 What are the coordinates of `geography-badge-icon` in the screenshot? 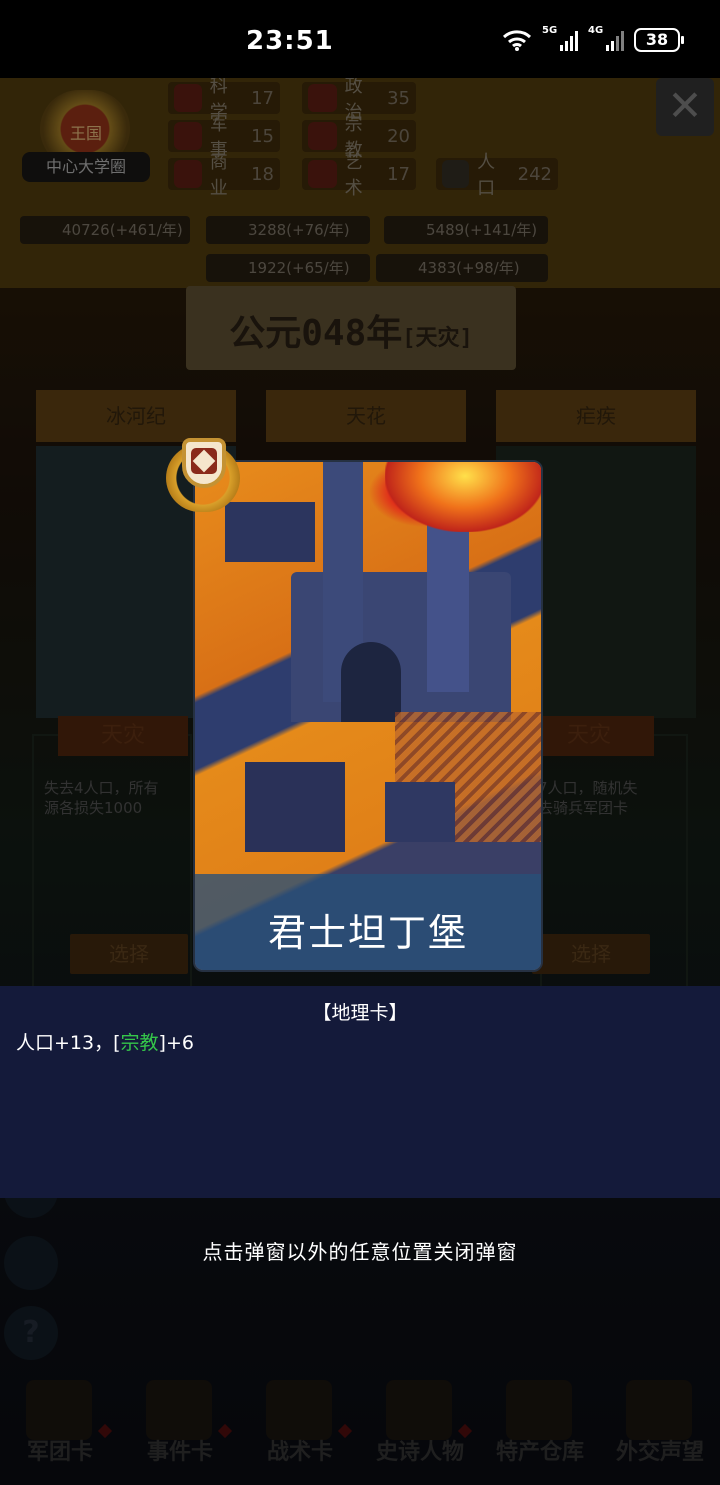 It's located at (203, 474).